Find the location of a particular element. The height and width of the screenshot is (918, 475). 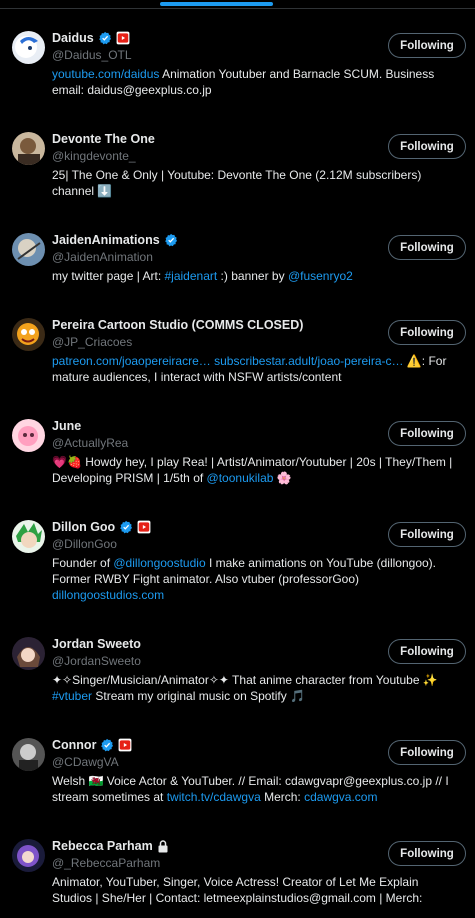

bio-link: twitch.tv/cdawgva is located at coordinates (214, 797).